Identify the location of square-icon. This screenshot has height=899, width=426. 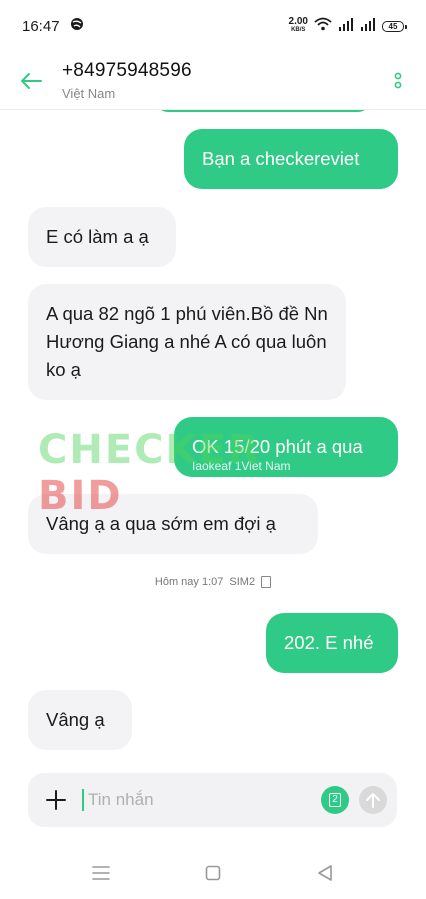
(213, 872).